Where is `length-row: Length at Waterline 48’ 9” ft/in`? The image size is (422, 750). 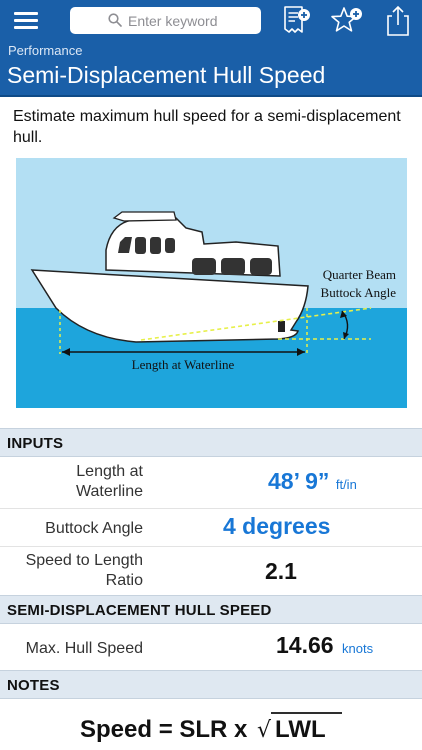 length-row: Length at Waterline 48’ 9” ft/in is located at coordinates (211, 483).